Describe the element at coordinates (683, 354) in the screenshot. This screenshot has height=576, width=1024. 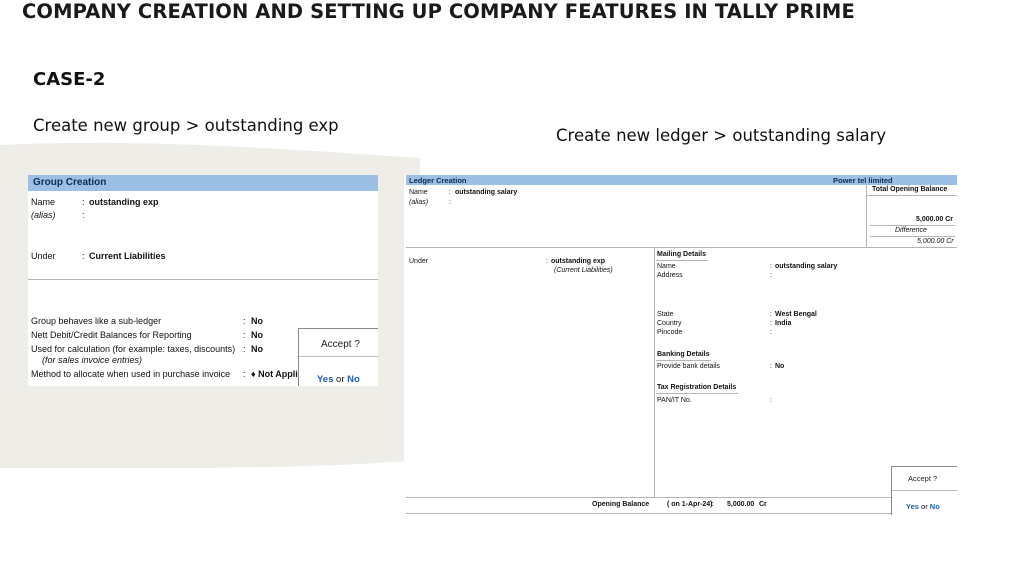
I see `banking-details-heading: Banking Details` at that location.